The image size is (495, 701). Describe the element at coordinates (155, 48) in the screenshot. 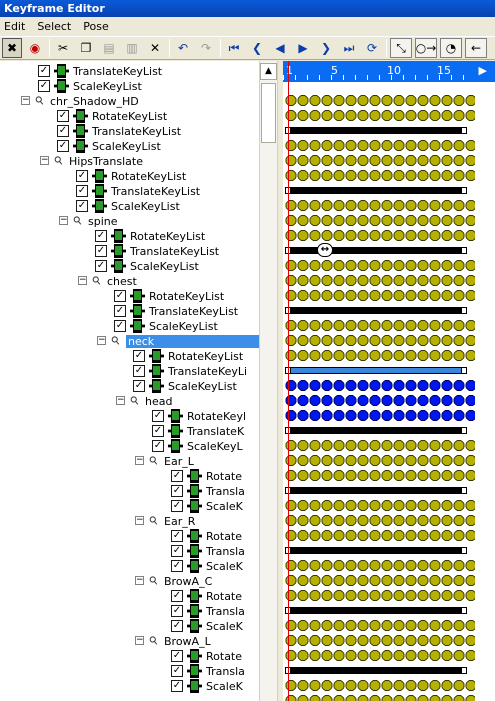

I see `delete-button: ✕` at that location.